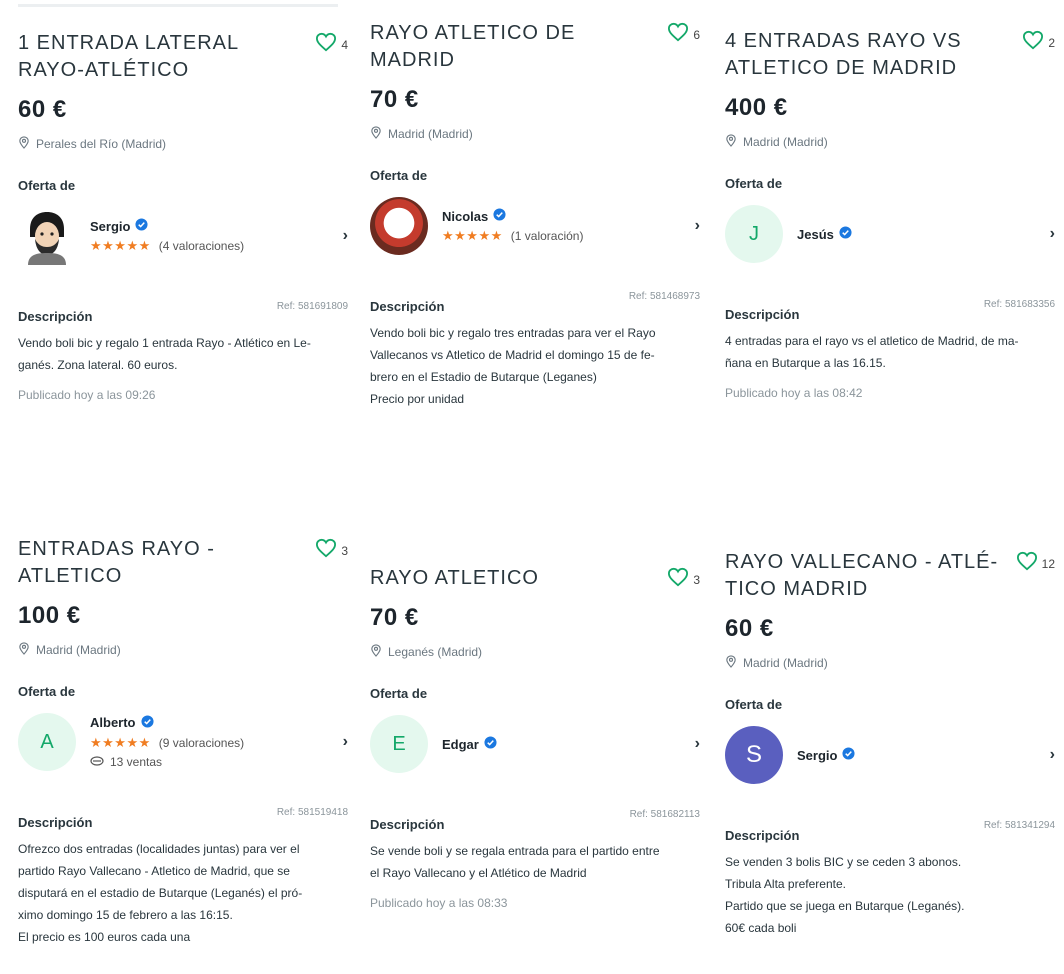 Image resolution: width=1064 pixels, height=974 pixels. What do you see at coordinates (47, 742) in the screenshot?
I see `avatar: A` at bounding box center [47, 742].